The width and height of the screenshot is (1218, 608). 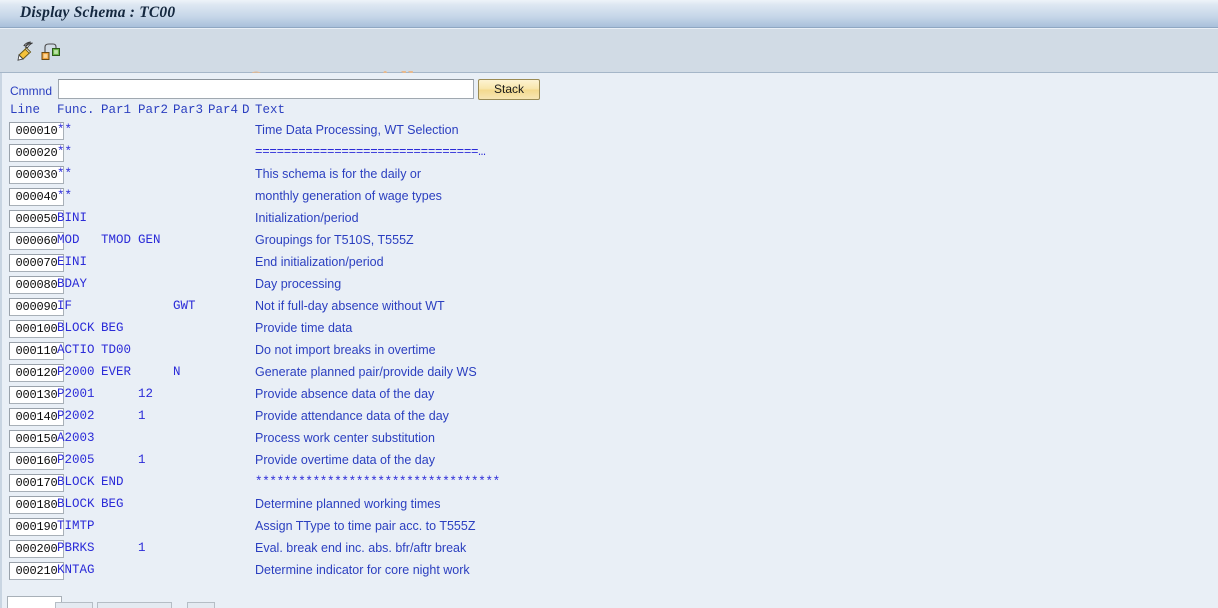 What do you see at coordinates (610, 198) in the screenshot?
I see `table-row: 000040 ** monthly generation of wage types` at bounding box center [610, 198].